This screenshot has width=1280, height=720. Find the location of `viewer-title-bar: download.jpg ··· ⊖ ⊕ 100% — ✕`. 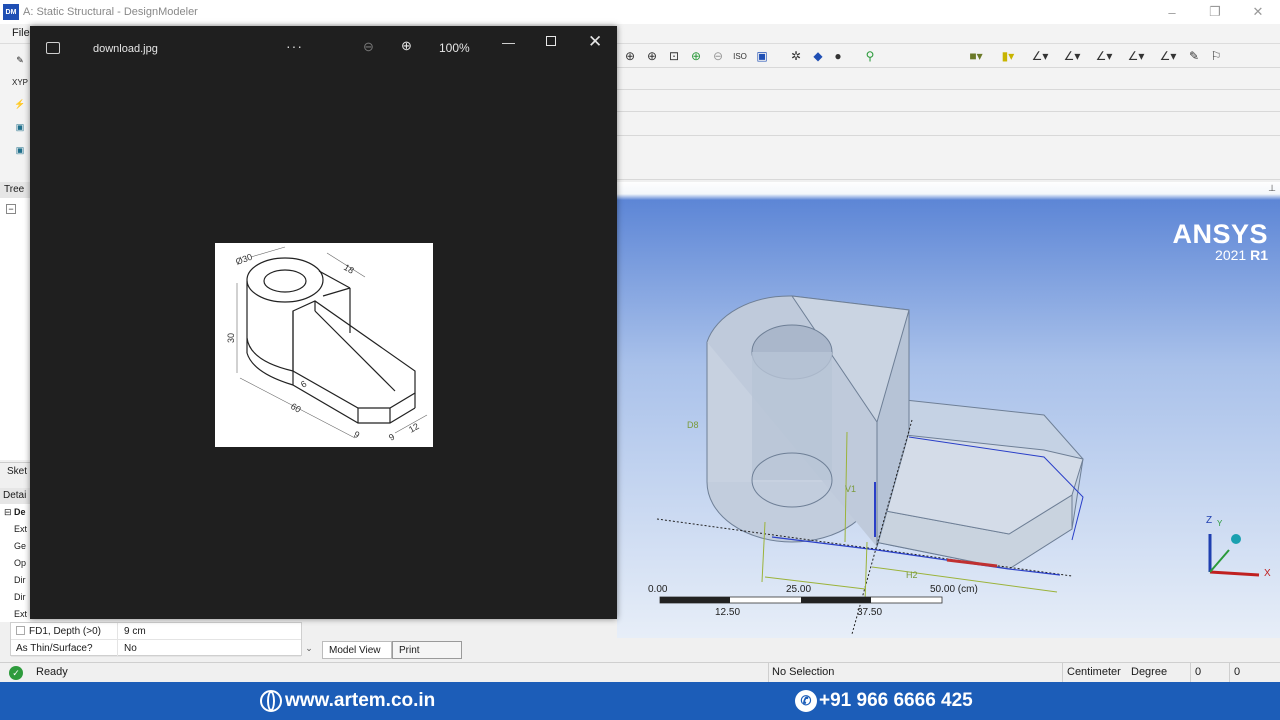

viewer-title-bar: download.jpg ··· ⊖ ⊕ 100% — ✕ is located at coordinates (323, 49).